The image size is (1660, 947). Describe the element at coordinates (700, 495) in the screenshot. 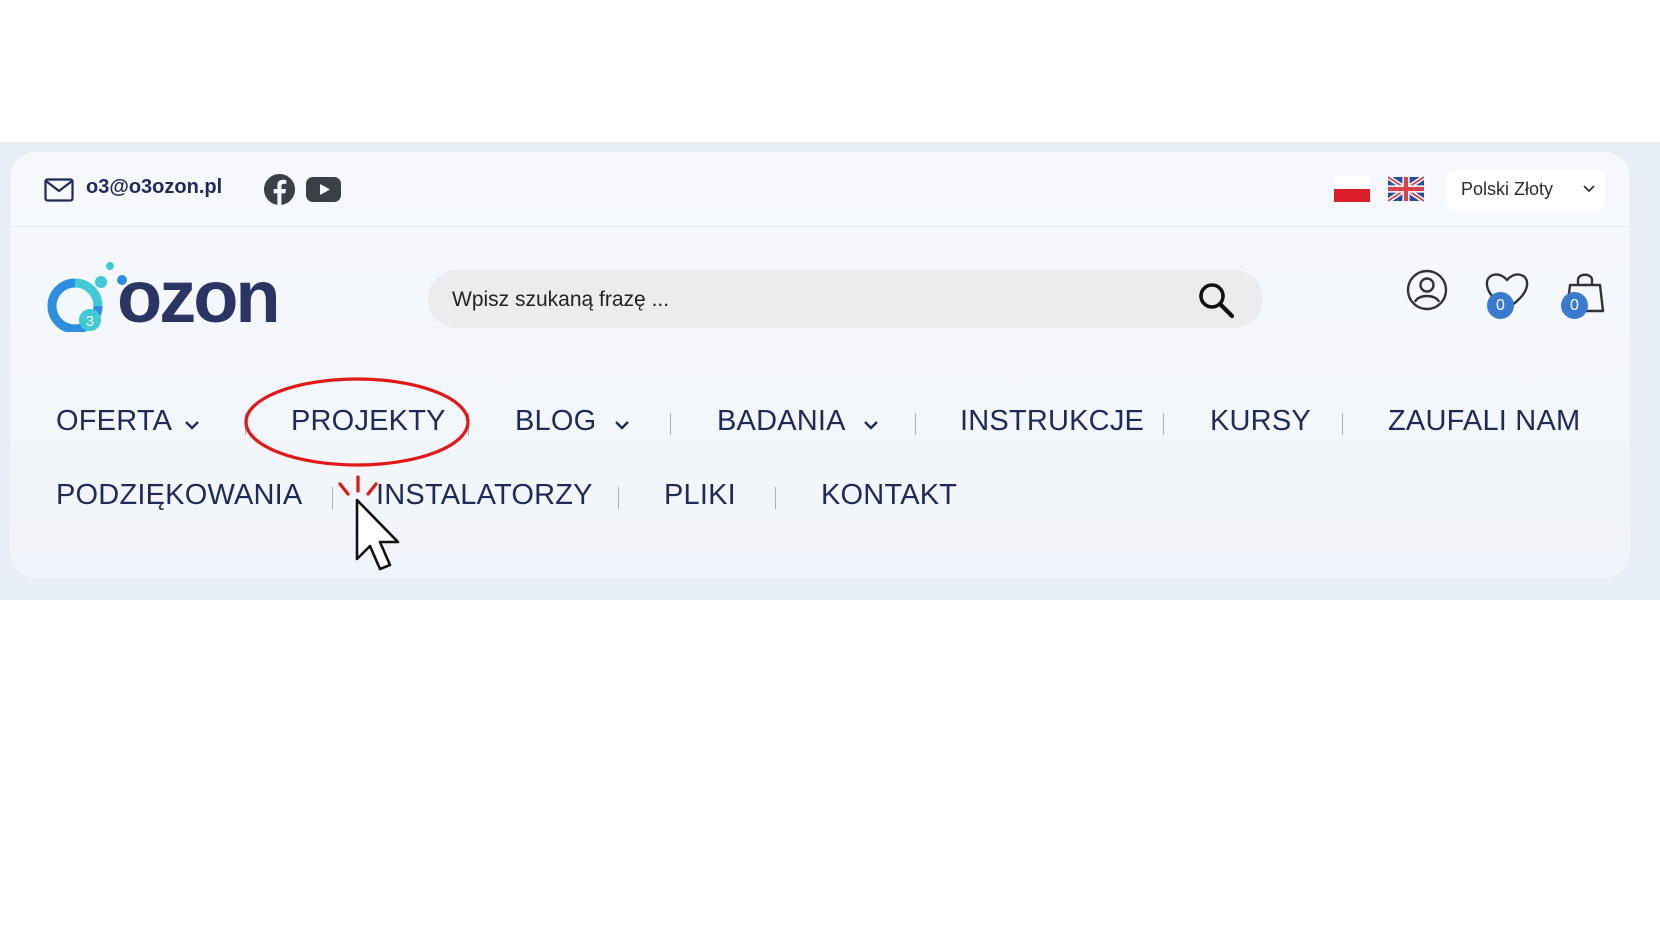

I see `nav-item-pliki: PLIKI` at that location.